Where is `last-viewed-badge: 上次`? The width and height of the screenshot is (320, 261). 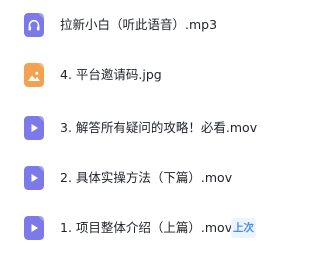 last-viewed-badge: 上次 is located at coordinates (243, 228).